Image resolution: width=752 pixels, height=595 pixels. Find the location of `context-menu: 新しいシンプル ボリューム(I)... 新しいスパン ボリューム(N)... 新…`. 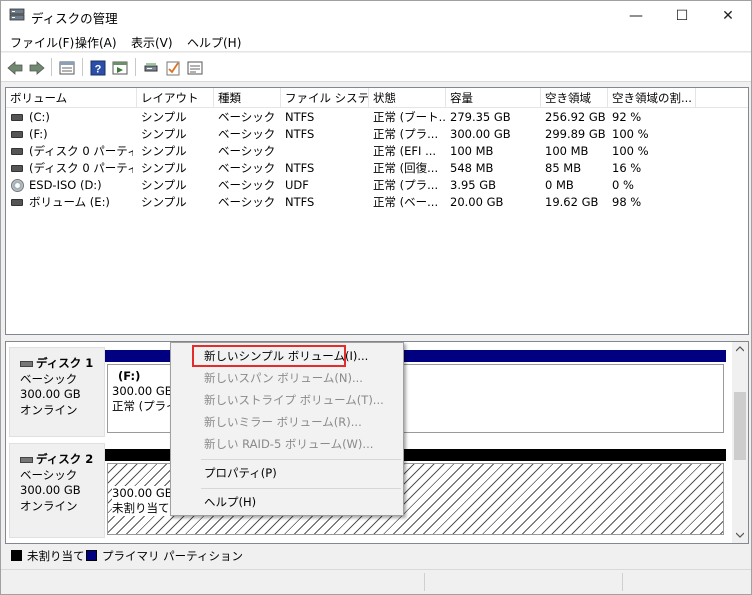

context-menu: 新しいシンプル ボリューム(I)... 新しいスパン ボリューム(N)... 新… is located at coordinates (287, 429).